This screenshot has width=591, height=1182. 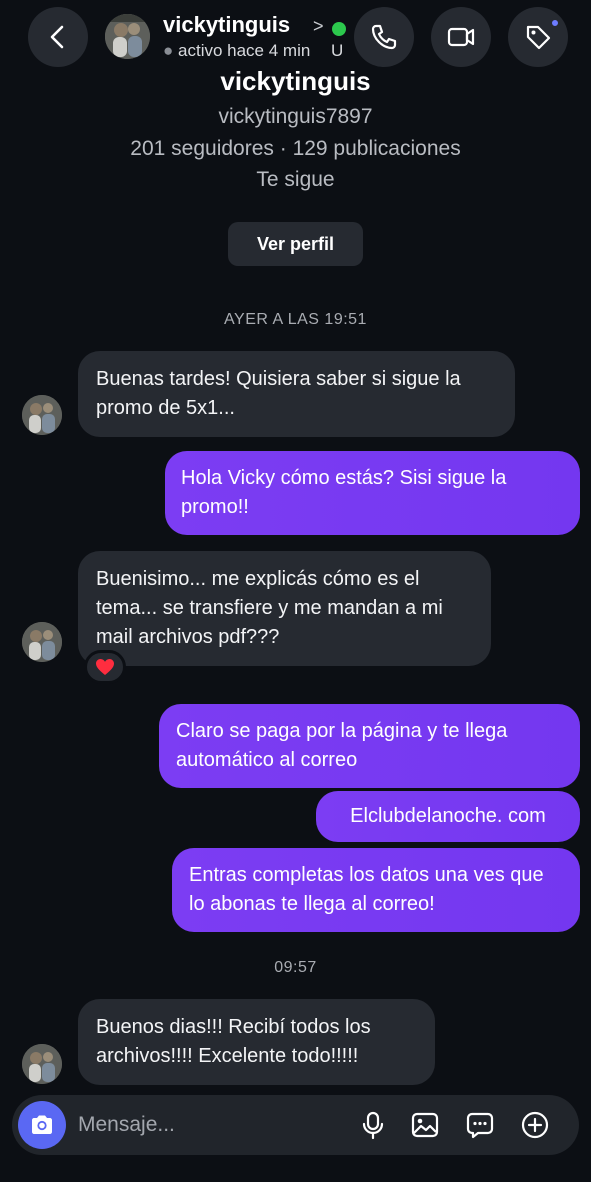 What do you see at coordinates (555, 23) in the screenshot?
I see `tag-badge-dot` at bounding box center [555, 23].